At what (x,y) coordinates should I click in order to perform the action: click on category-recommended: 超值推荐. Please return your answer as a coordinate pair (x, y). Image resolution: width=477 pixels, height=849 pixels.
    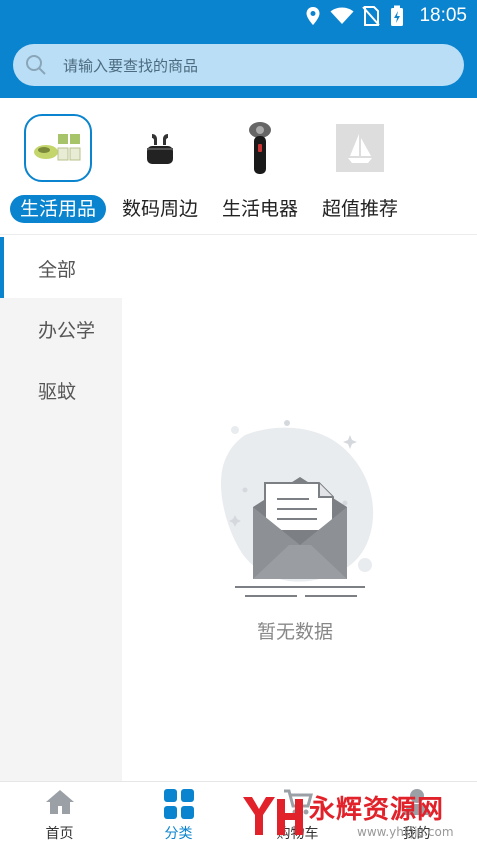
    Looking at the image, I should click on (360, 163).